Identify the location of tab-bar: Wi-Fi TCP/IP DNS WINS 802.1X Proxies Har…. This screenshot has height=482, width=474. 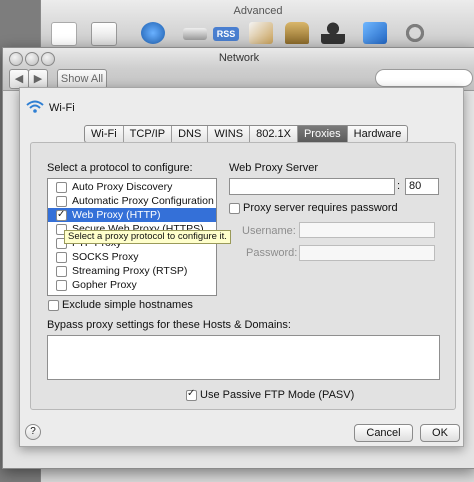
(246, 134).